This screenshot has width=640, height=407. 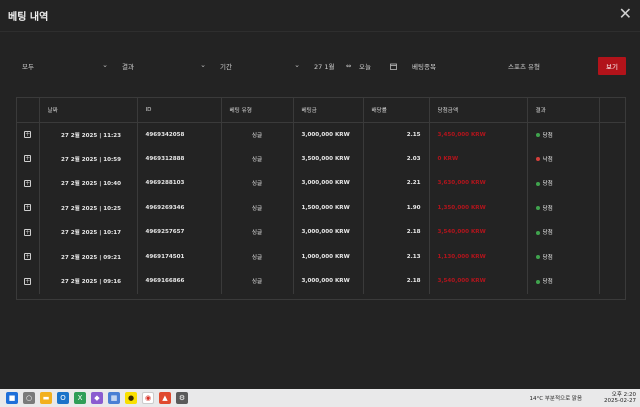 What do you see at coordinates (179, 281) in the screenshot?
I see `row-id: 4969166866` at bounding box center [179, 281].